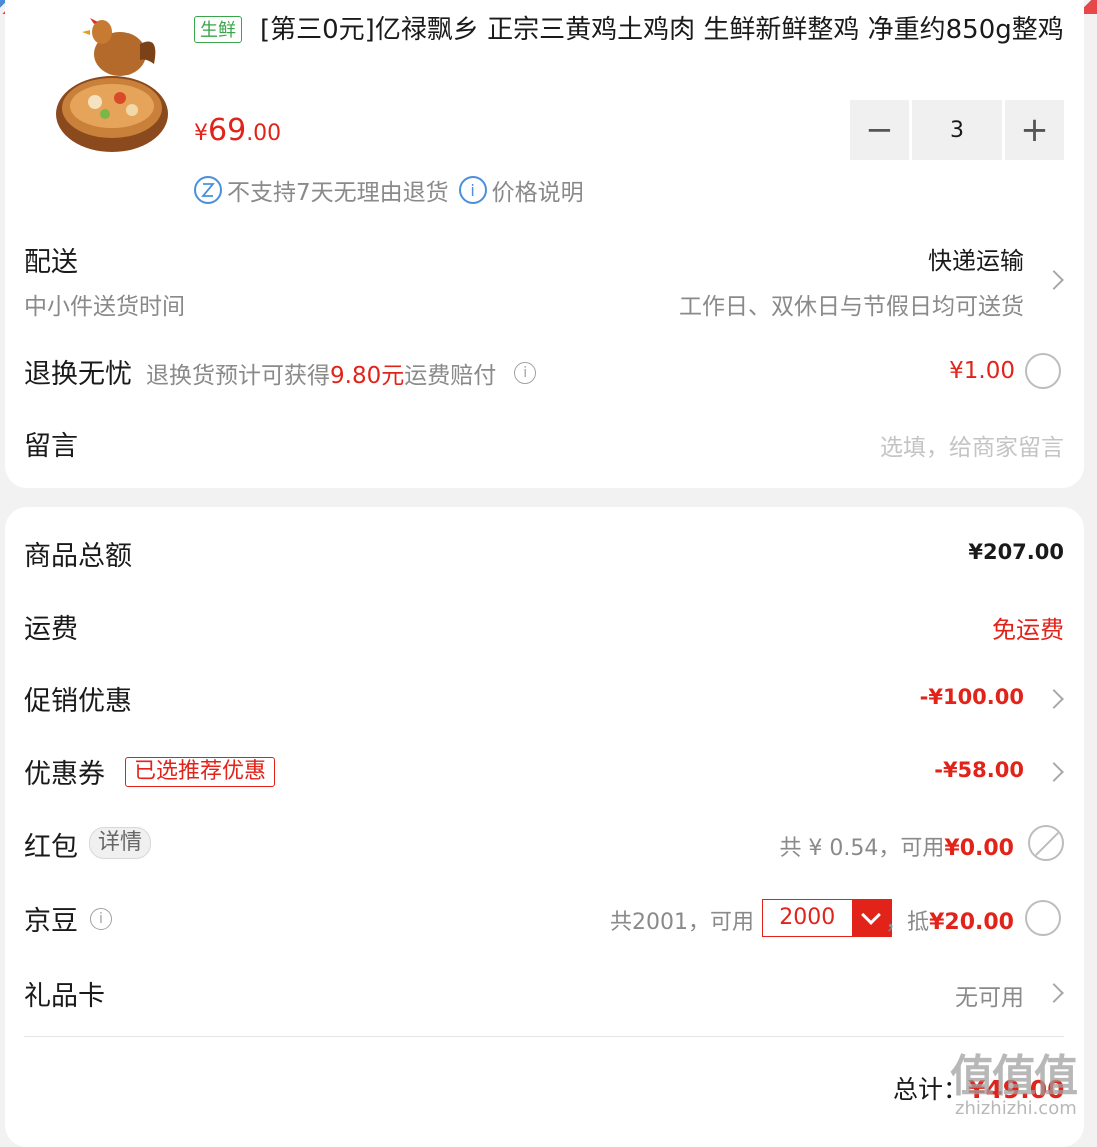 The height and width of the screenshot is (1147, 1097). I want to click on jdbean-label-row: 京豆 i, so click(68, 918).